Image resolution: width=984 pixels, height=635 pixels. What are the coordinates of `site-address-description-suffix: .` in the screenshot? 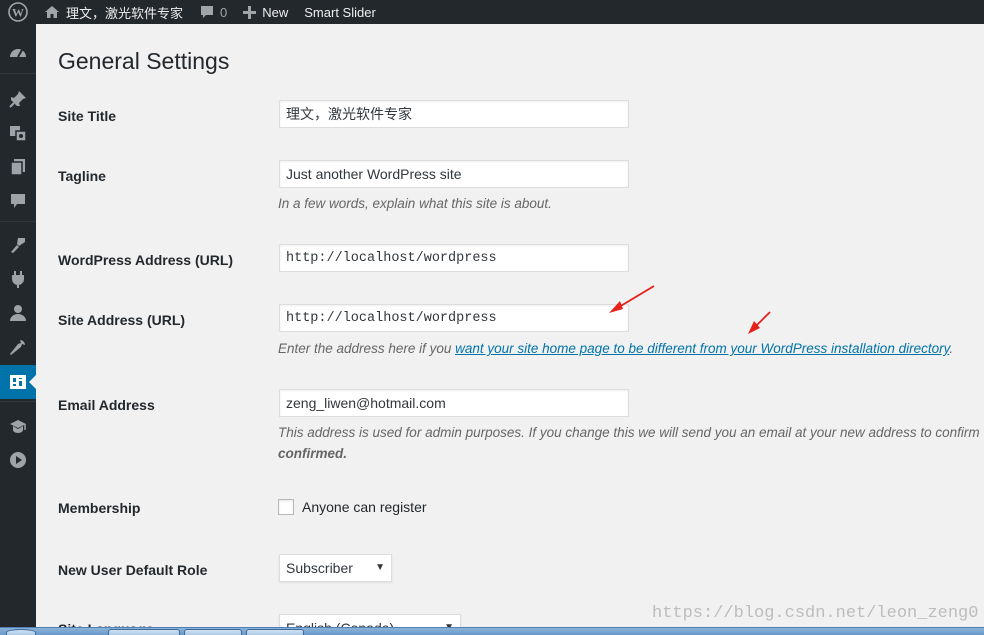 It's located at (951, 348).